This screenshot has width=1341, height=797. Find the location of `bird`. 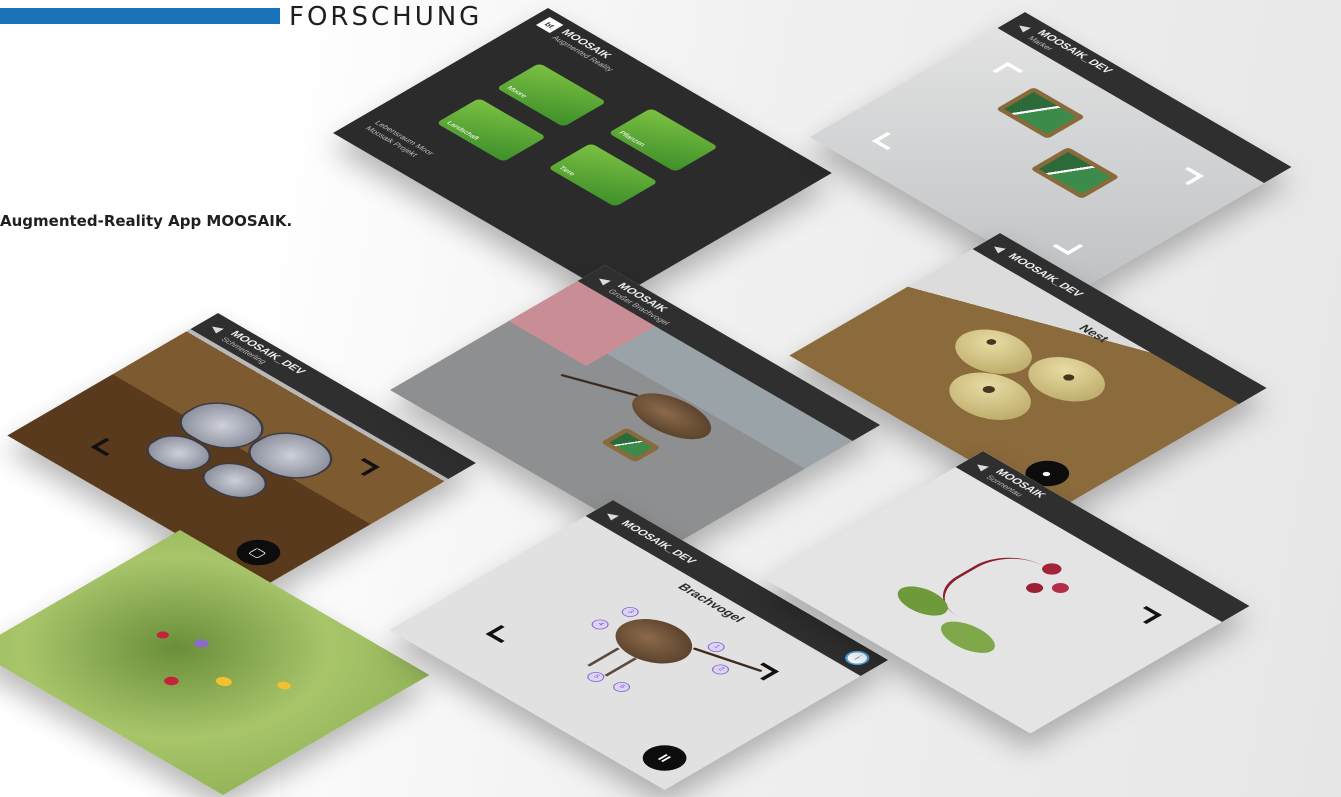

bird is located at coordinates (654, 641).